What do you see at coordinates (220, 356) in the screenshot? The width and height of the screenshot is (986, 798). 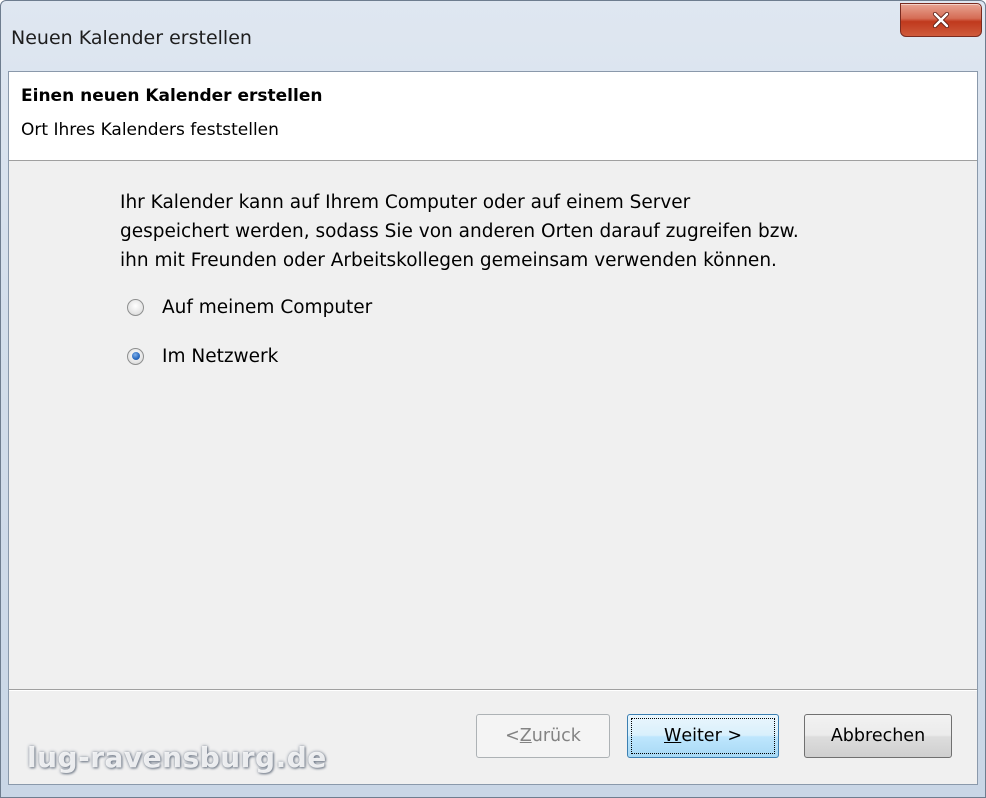 I see `radio-label-network: Im Netzwerk` at bounding box center [220, 356].